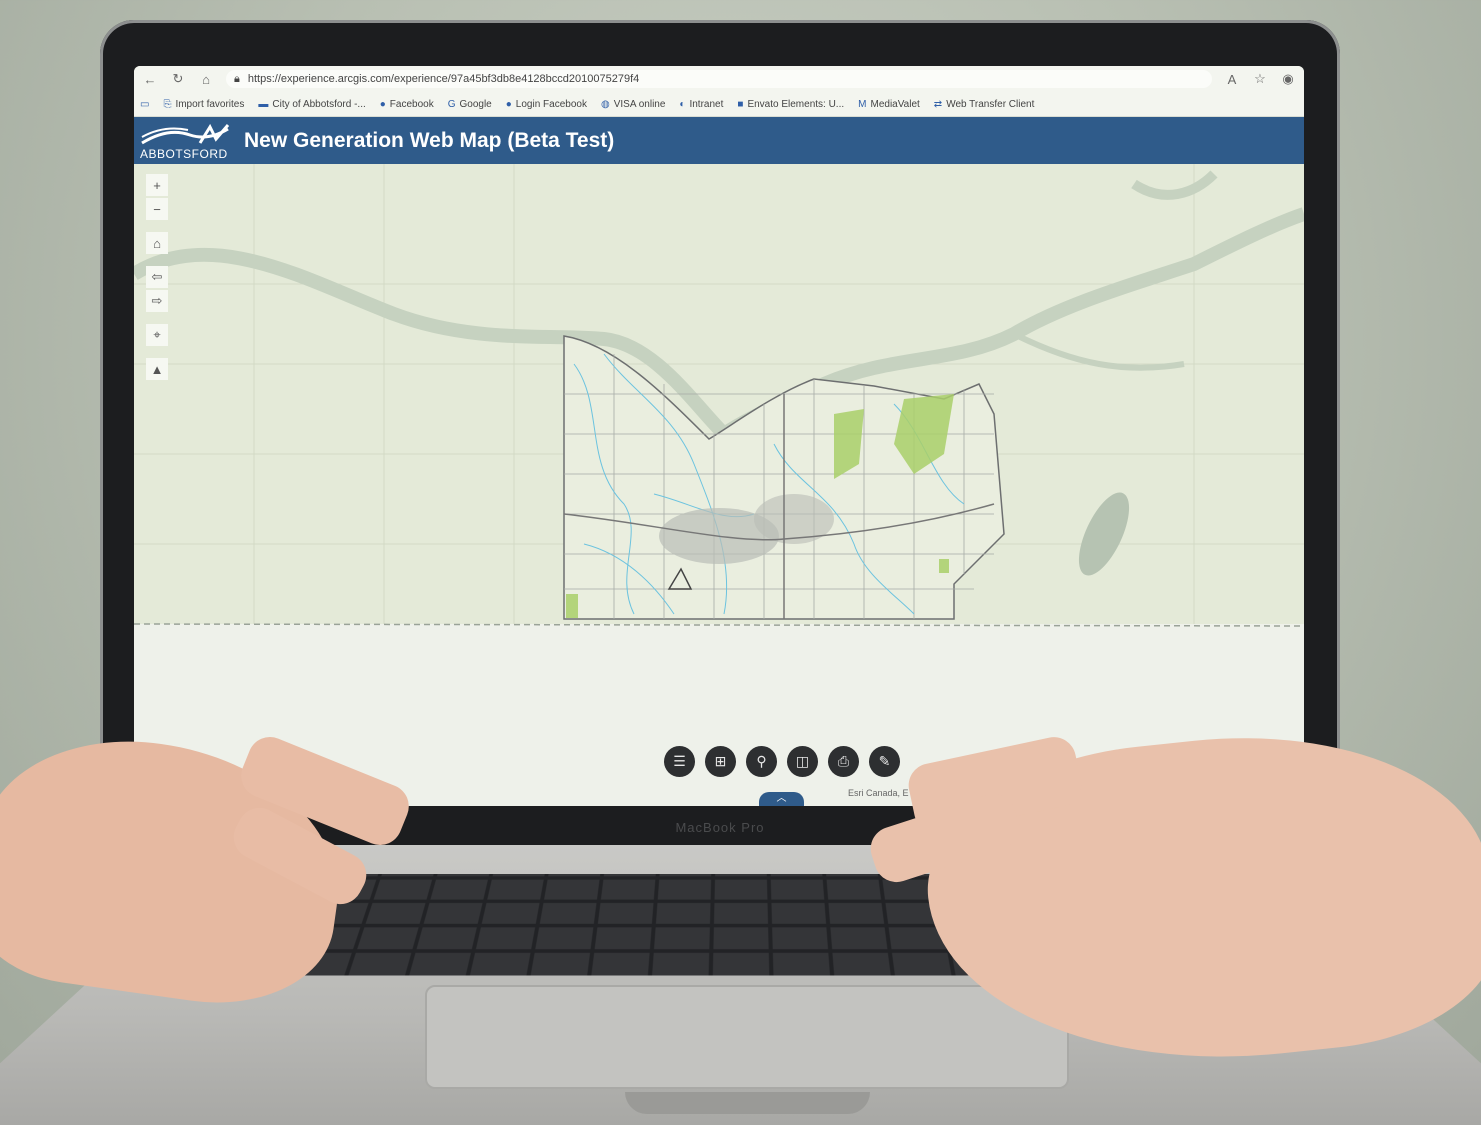  What do you see at coordinates (639, 104) in the screenshot?
I see `bookmark-label: VISA online` at bounding box center [639, 104].